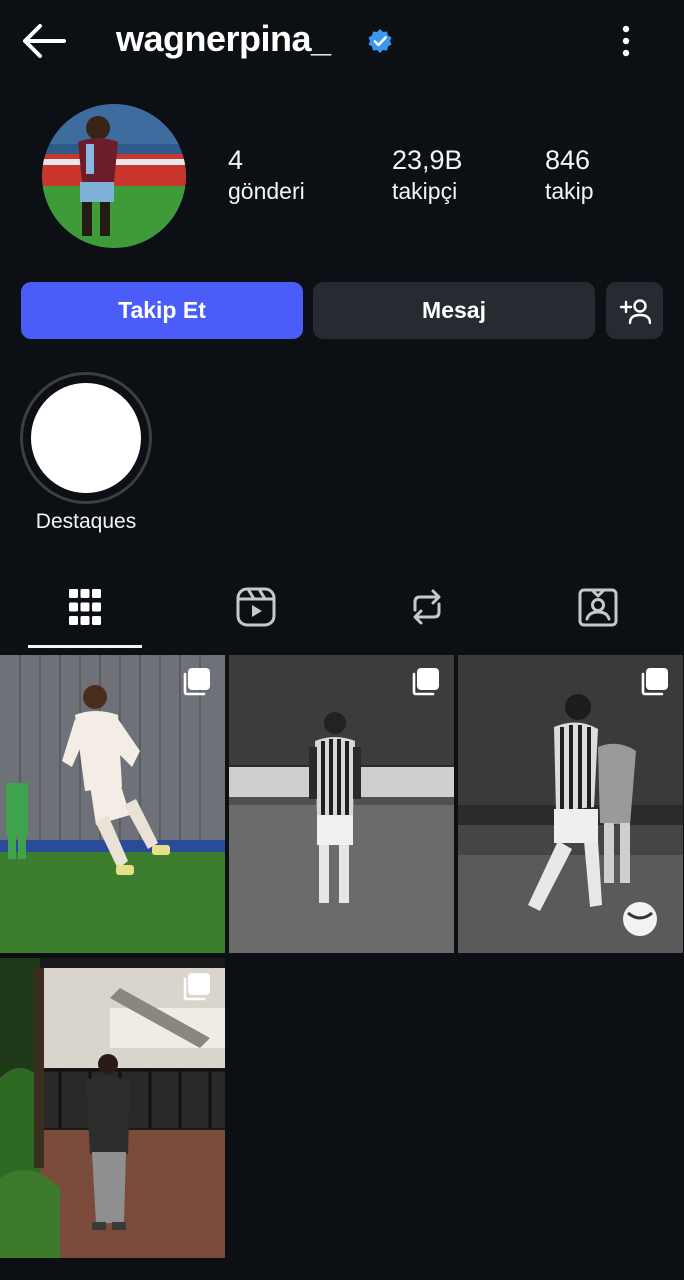 This screenshot has height=1280, width=684. I want to click on active-tab-indicator, so click(85, 646).